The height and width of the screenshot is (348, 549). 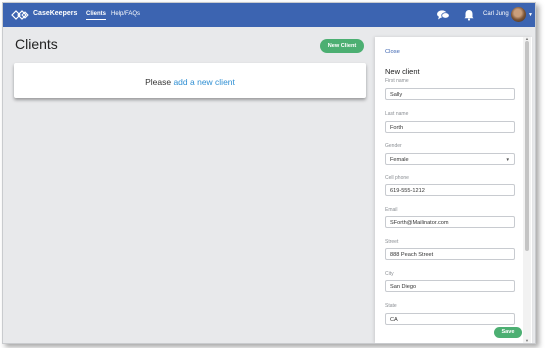 I want to click on email-input: SForth@Mailinator.com, so click(x=450, y=222).